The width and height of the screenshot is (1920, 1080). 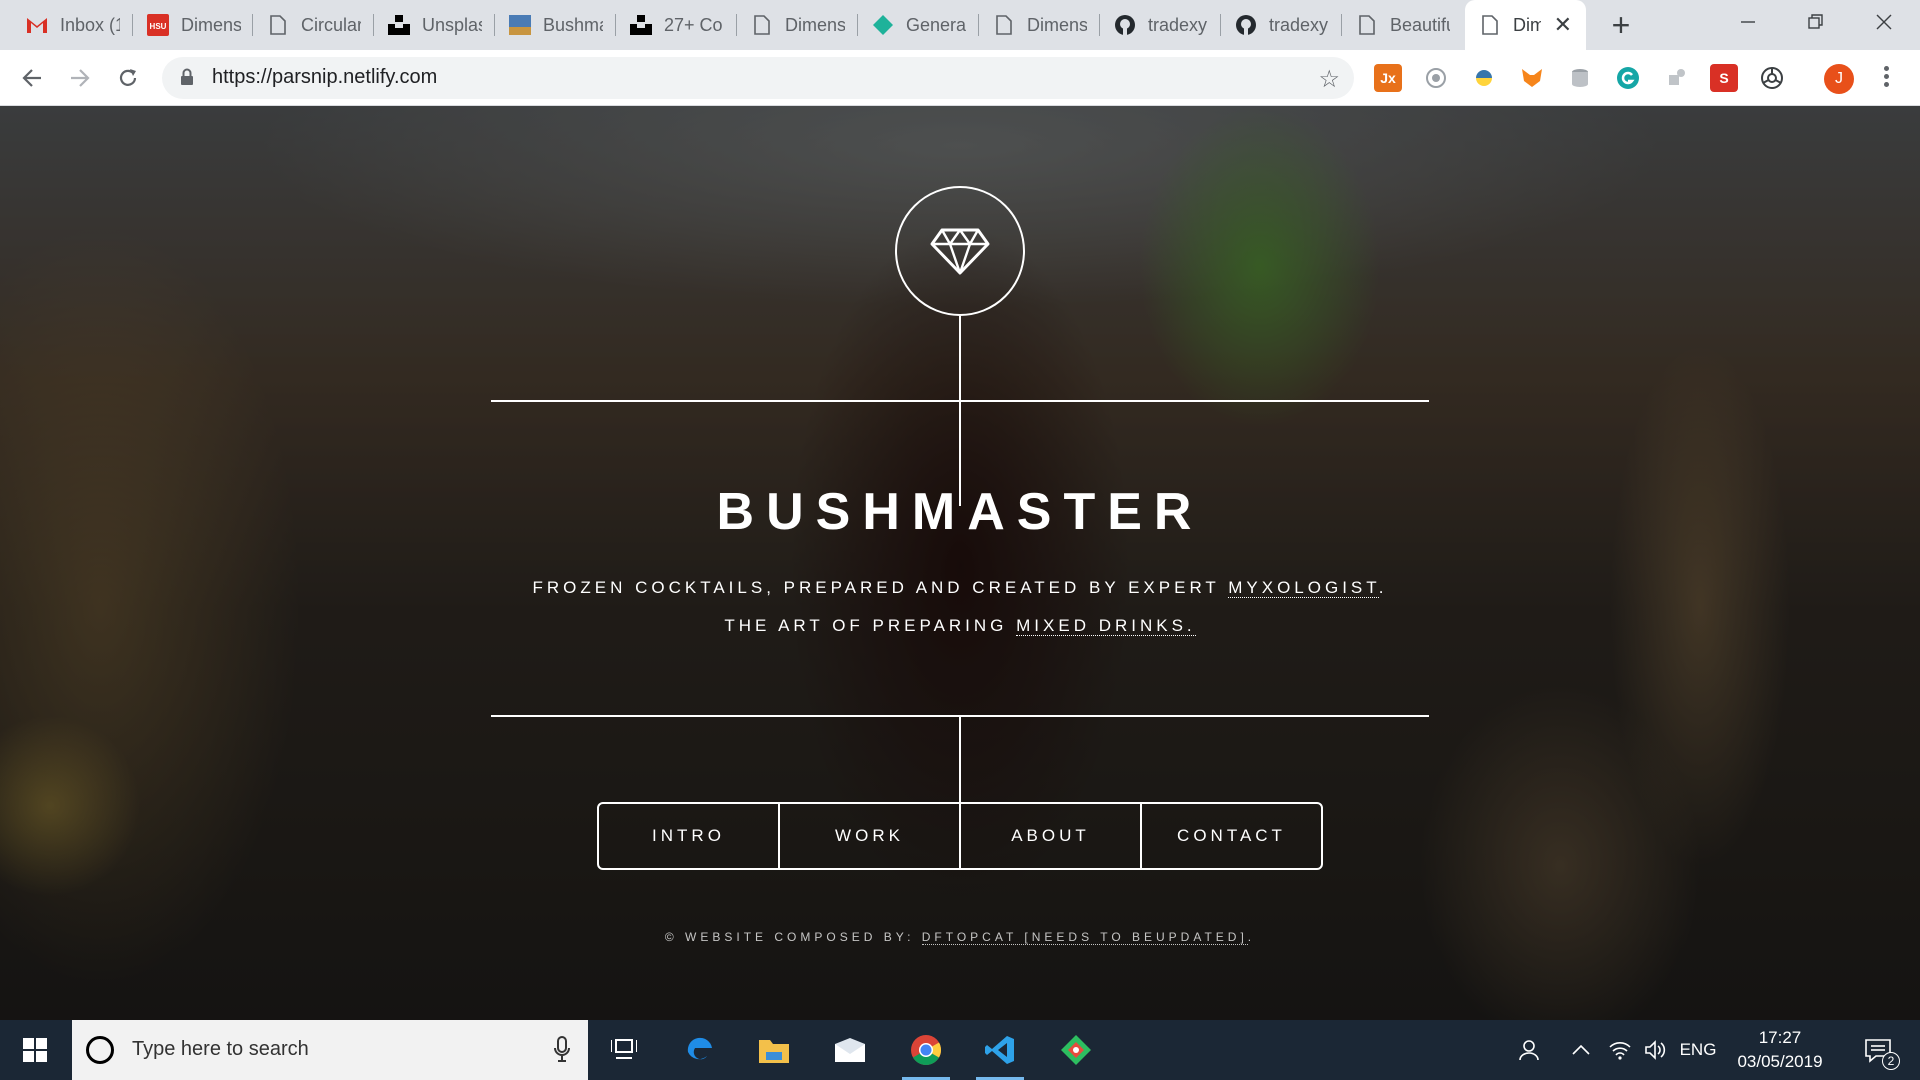 What do you see at coordinates (700, 1050) in the screenshot?
I see `edge-browser-icon` at bounding box center [700, 1050].